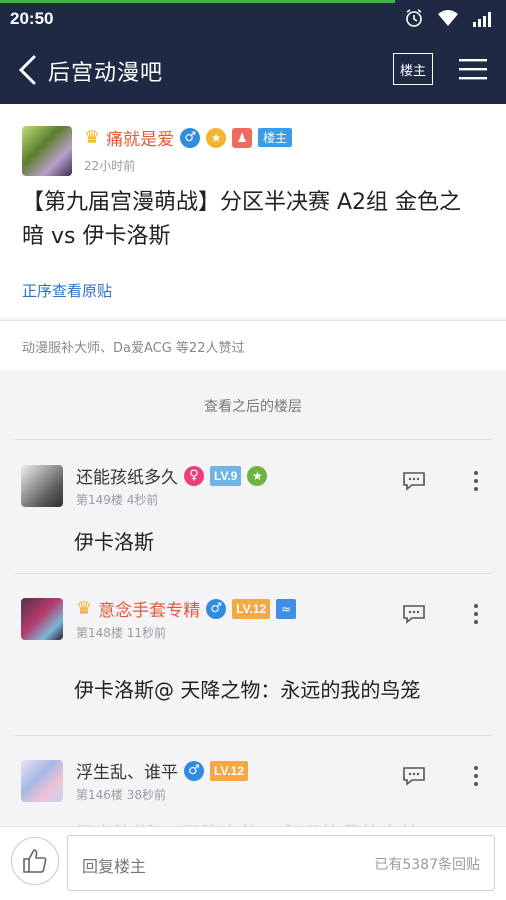  What do you see at coordinates (482, 19) in the screenshot?
I see `signal-icon` at bounding box center [482, 19].